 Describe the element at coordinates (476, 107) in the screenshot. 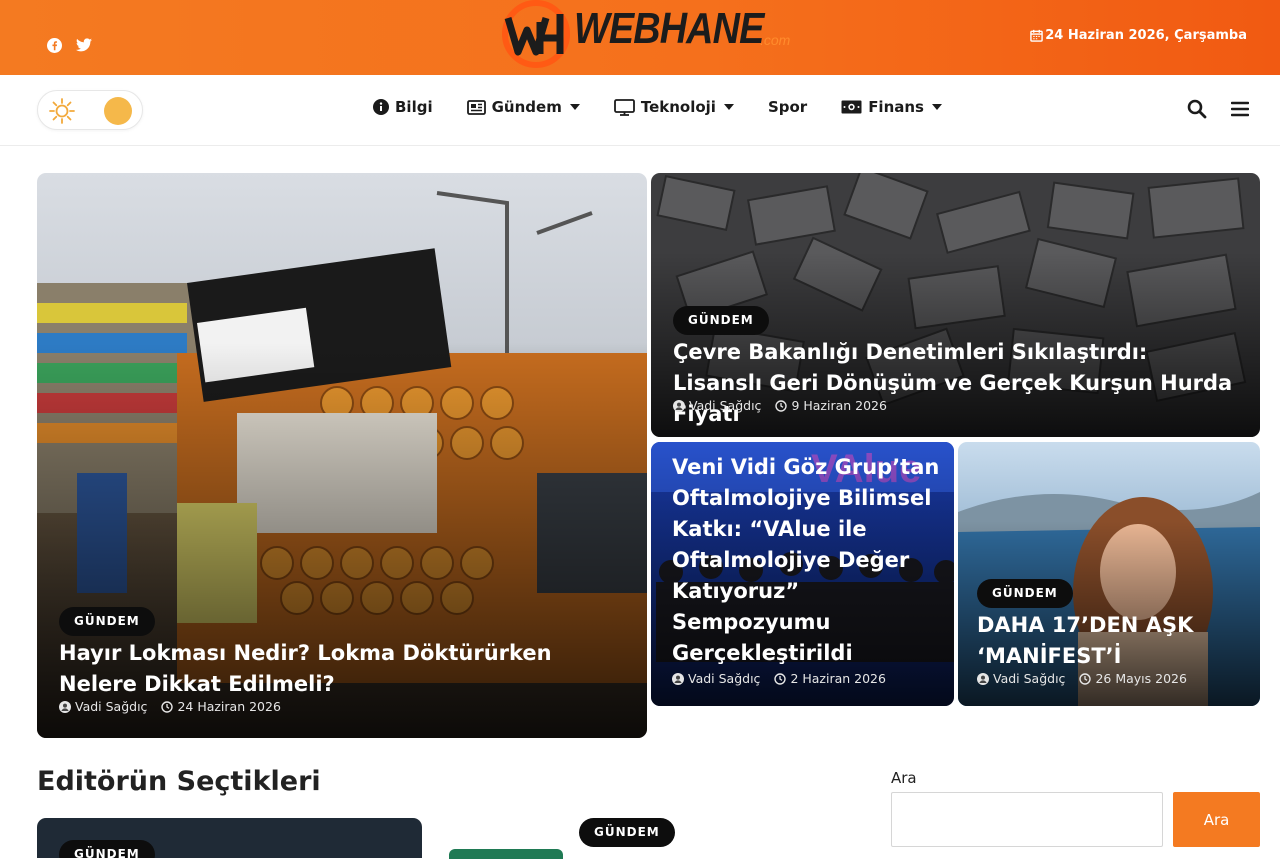

I see `newspaper-icon` at that location.